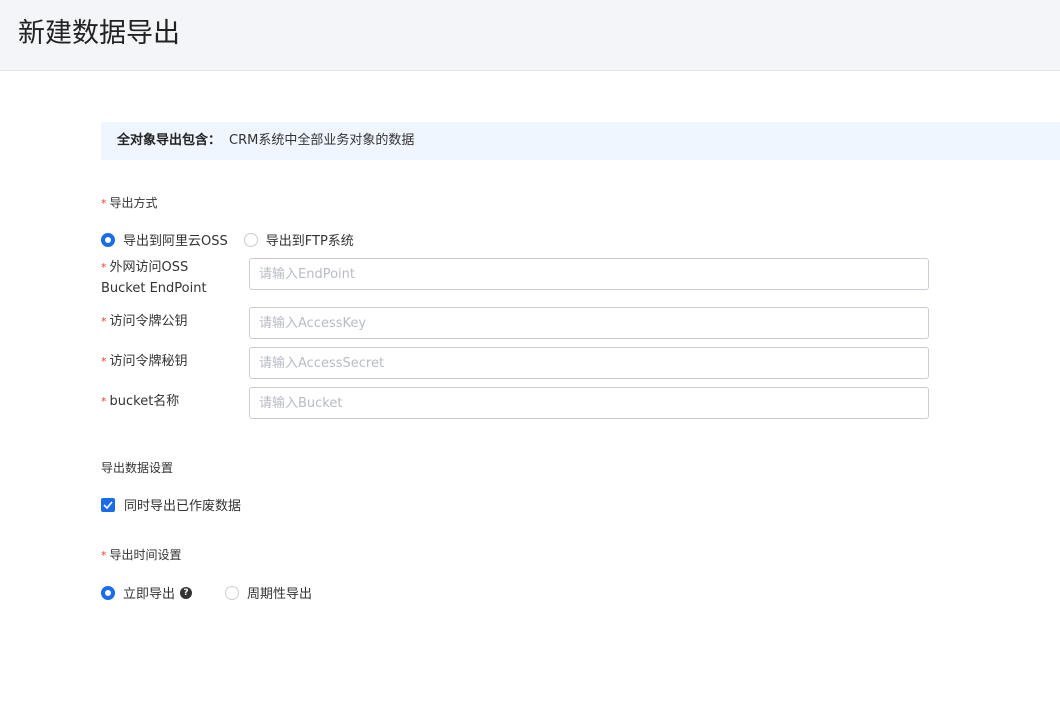 Image resolution: width=1060 pixels, height=706 pixels. Describe the element at coordinates (137, 468) in the screenshot. I see `data-settings-label: 导出数据设置` at that location.